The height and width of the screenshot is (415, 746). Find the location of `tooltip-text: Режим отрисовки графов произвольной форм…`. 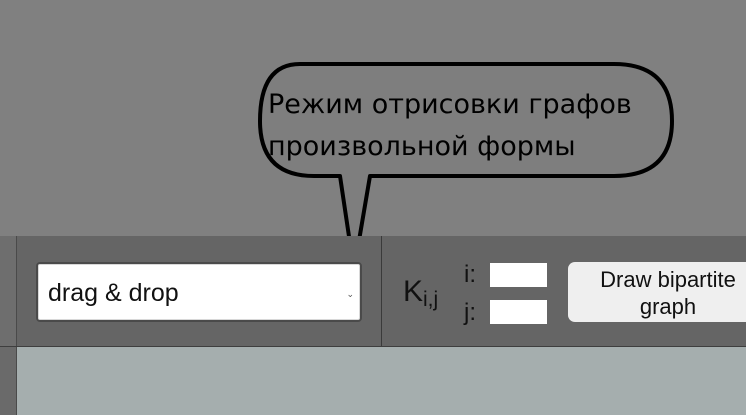

tooltip-text: Режим отрисовки графов произвольной форм… is located at coordinates (468, 126).